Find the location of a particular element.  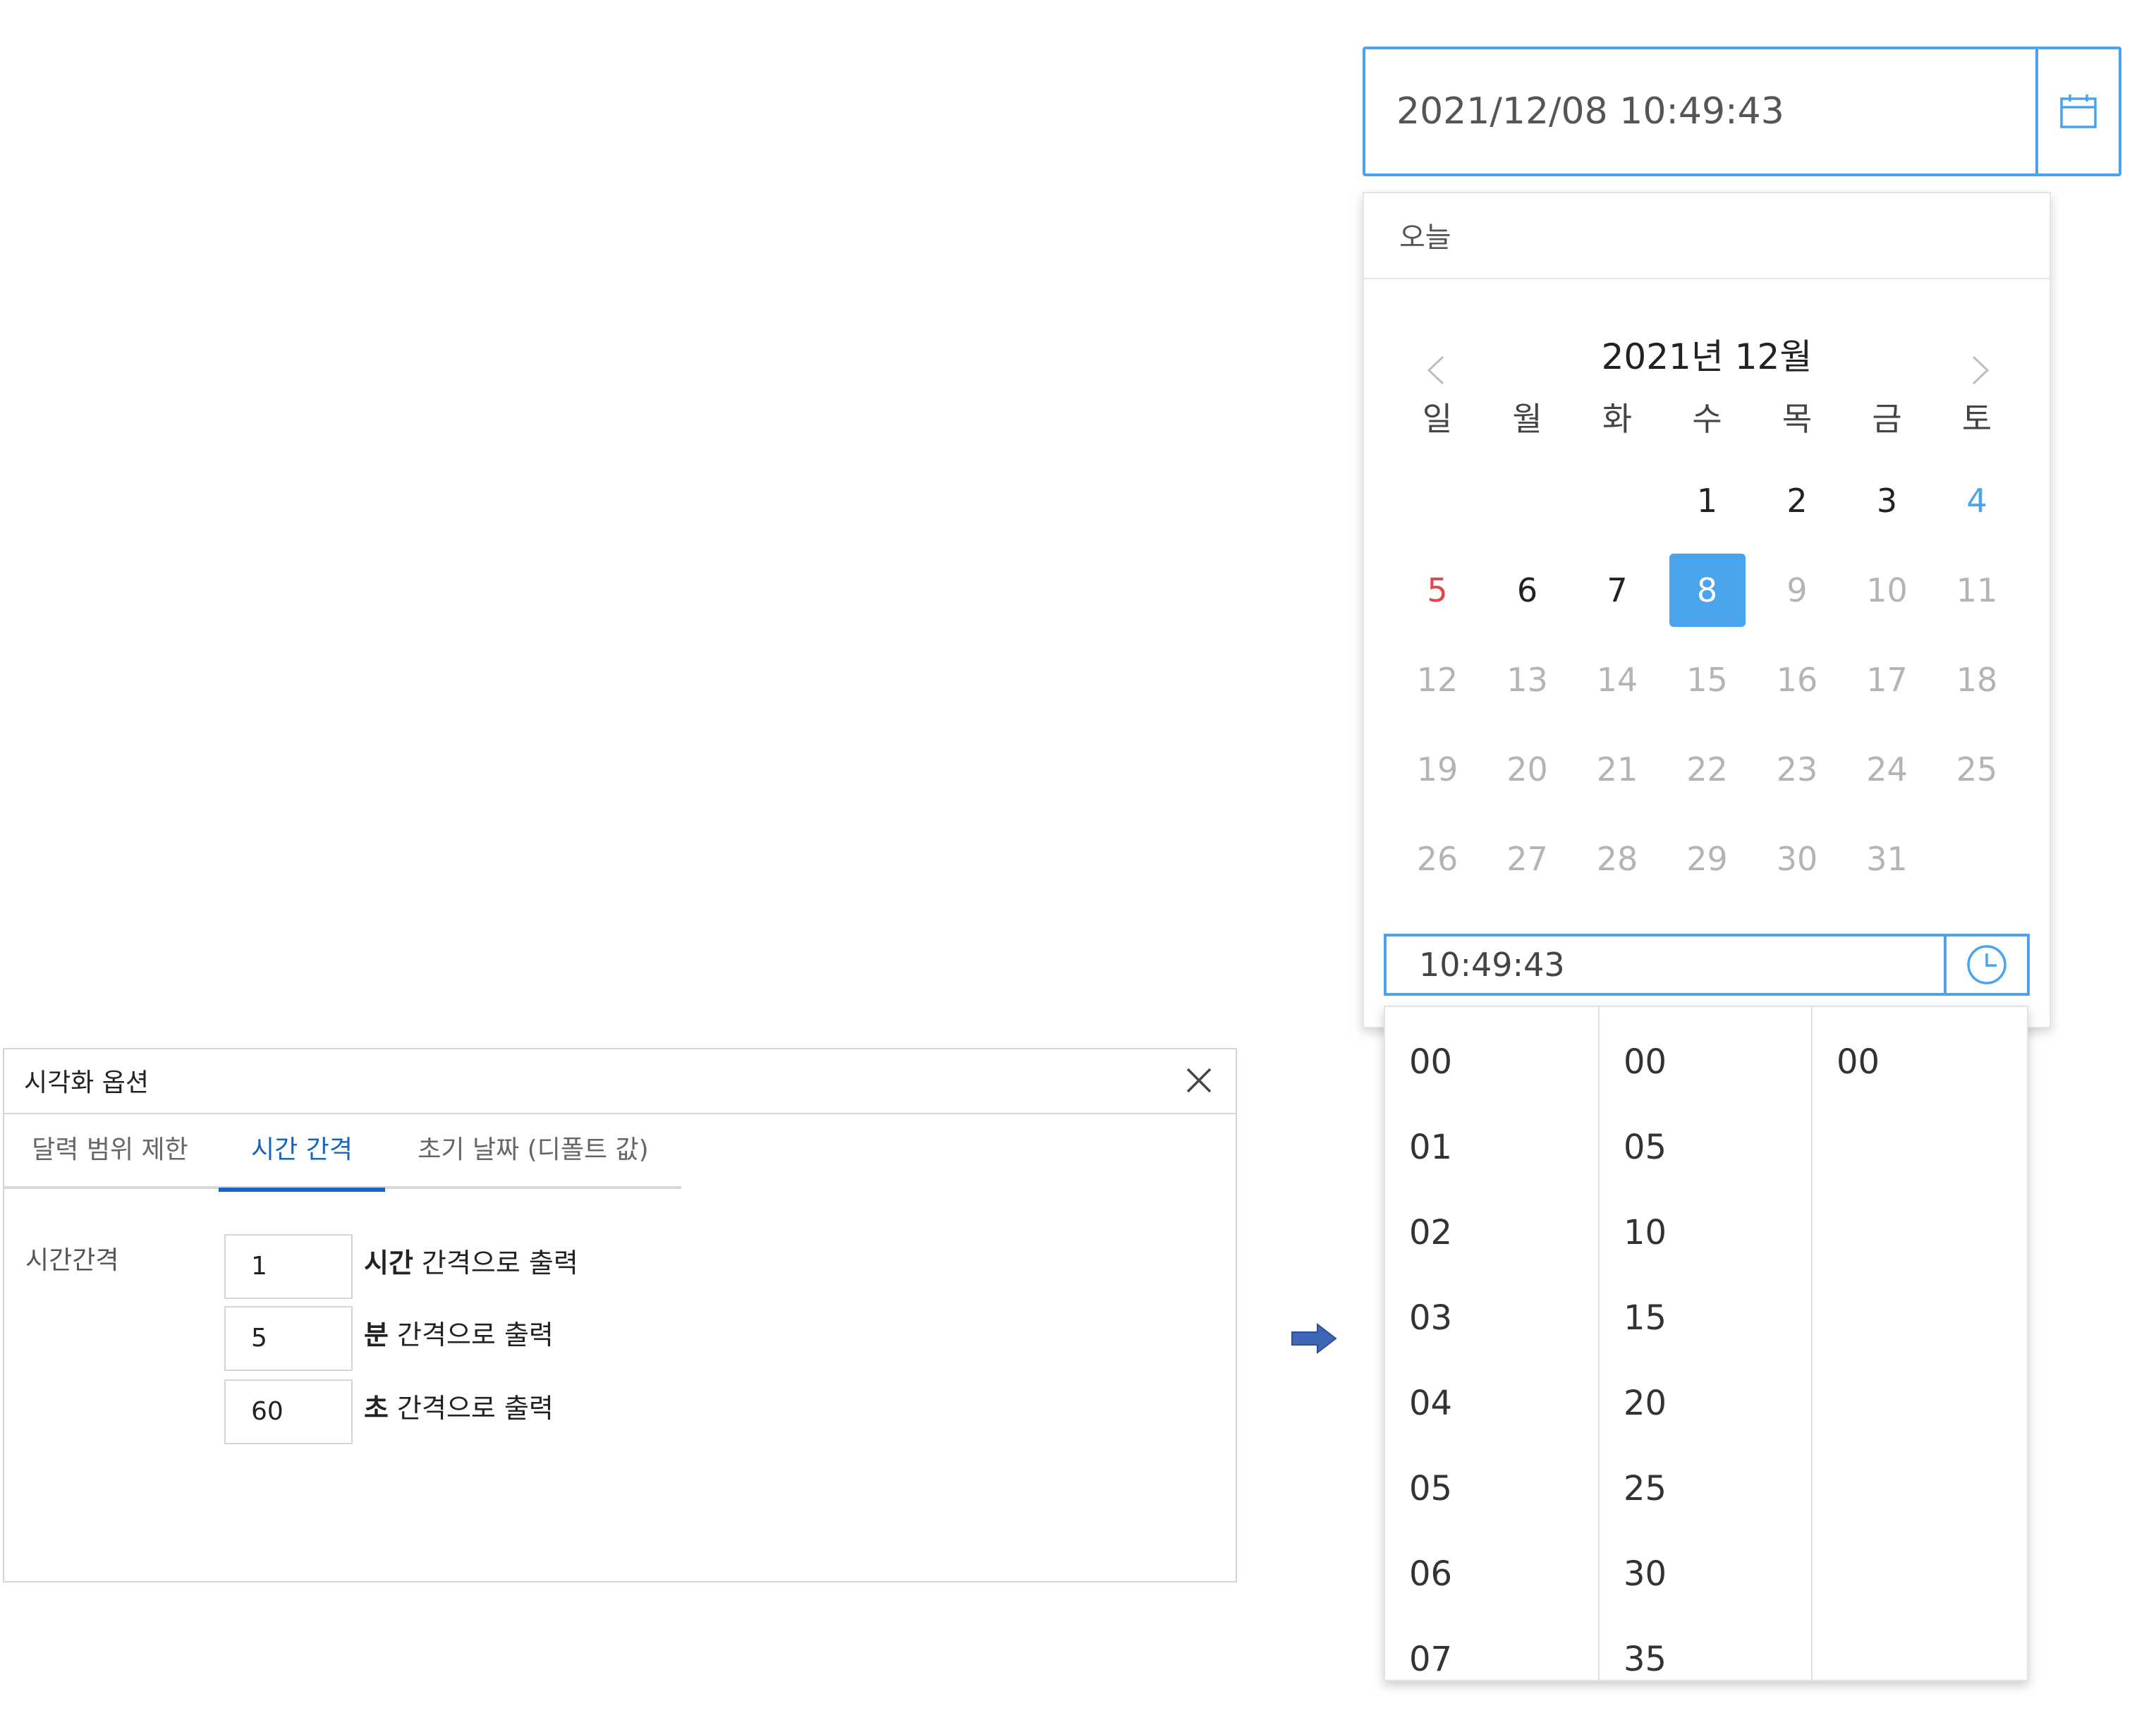

hour-interval-desc: 시간 간격으로 출력 is located at coordinates (471, 1263).